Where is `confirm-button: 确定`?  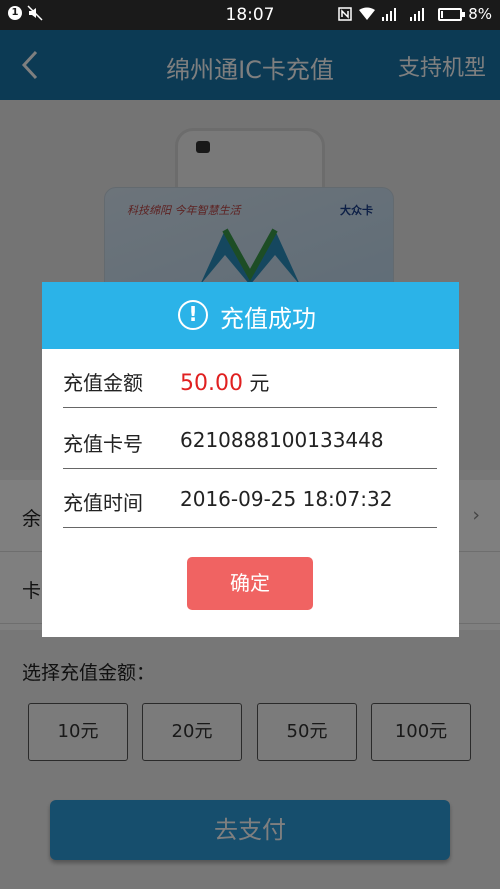
confirm-button: 确定 is located at coordinates (250, 583).